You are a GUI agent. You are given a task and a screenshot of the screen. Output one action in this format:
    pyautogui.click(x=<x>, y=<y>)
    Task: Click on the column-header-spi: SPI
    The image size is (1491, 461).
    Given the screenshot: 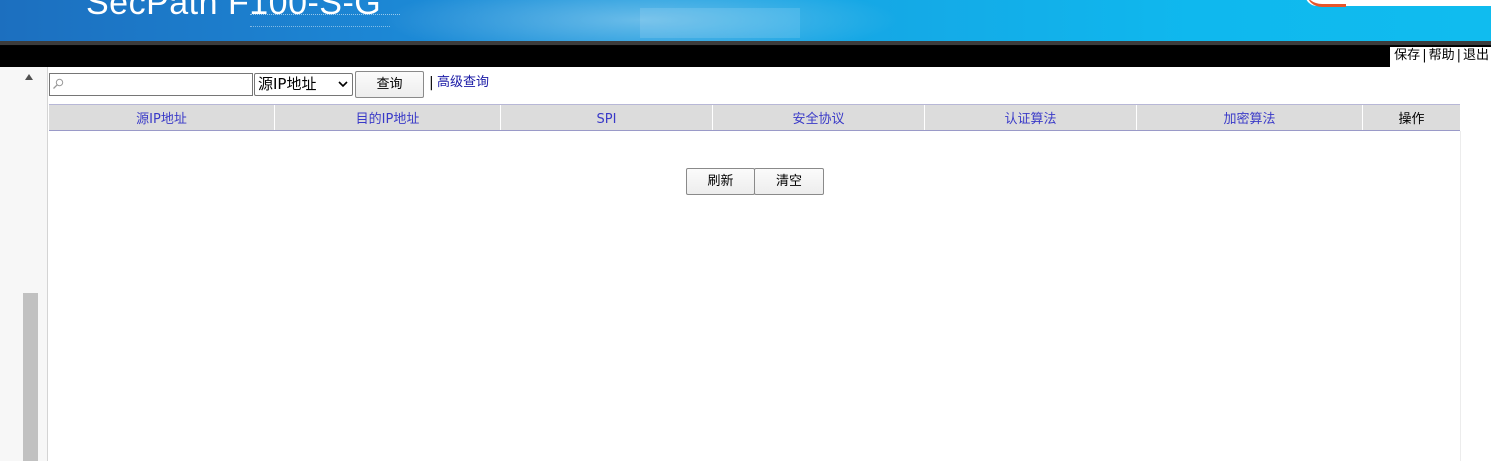 What is the action you would take?
    pyautogui.click(x=607, y=117)
    